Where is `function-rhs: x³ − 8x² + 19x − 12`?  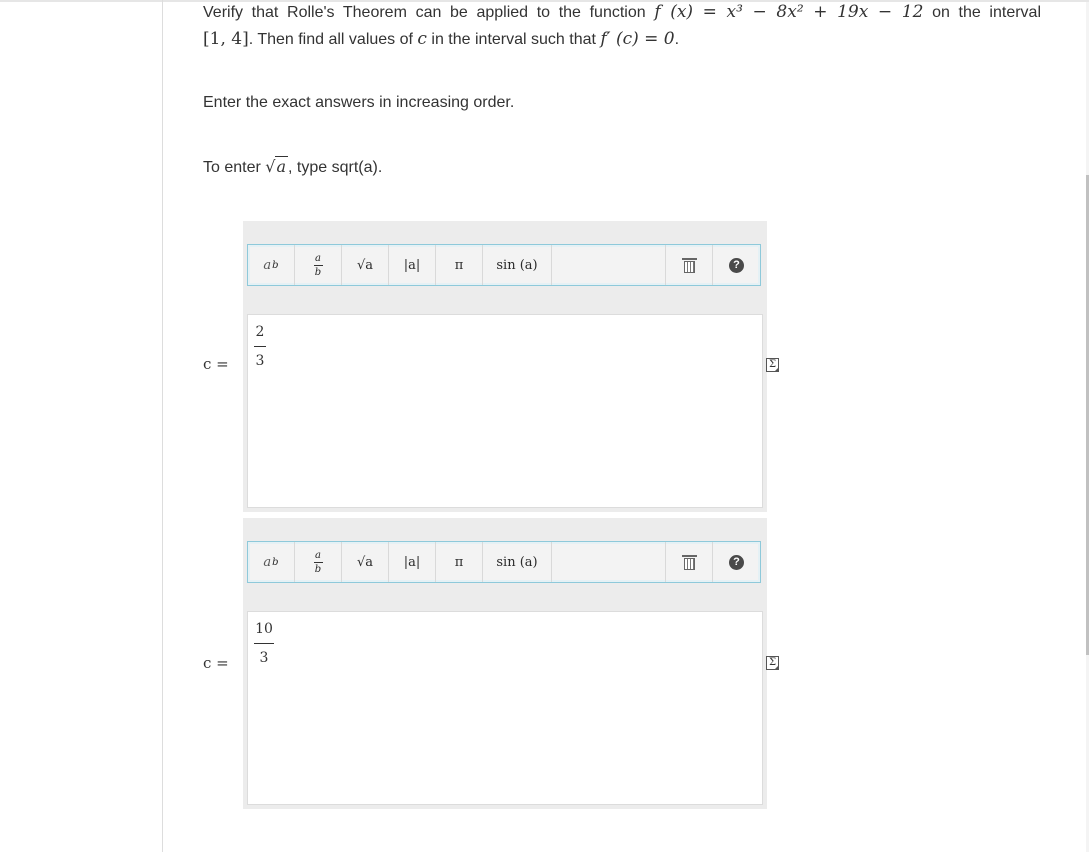 function-rhs: x³ − 8x² + 19x − 12 is located at coordinates (825, 12).